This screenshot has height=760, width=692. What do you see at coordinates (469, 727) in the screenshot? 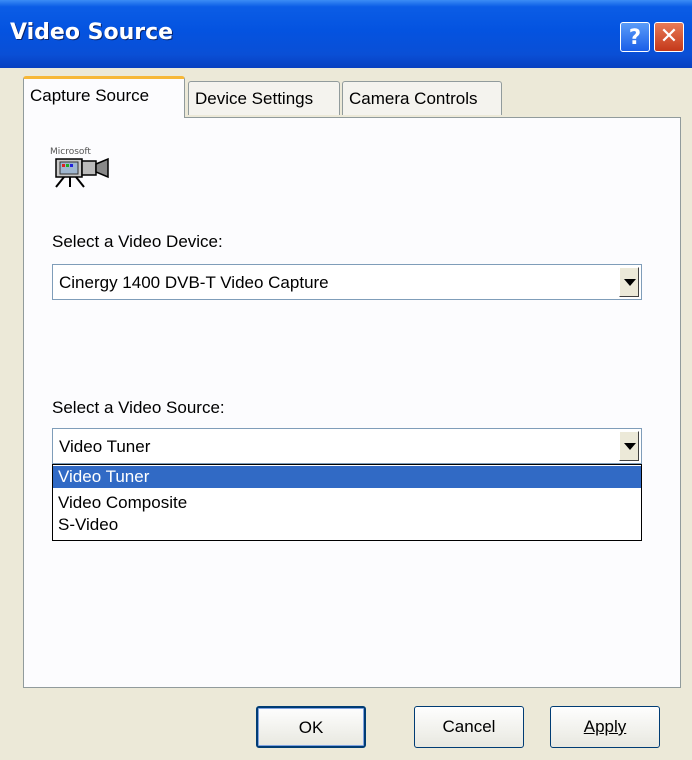
I see `cancel-button: Cancel` at bounding box center [469, 727].